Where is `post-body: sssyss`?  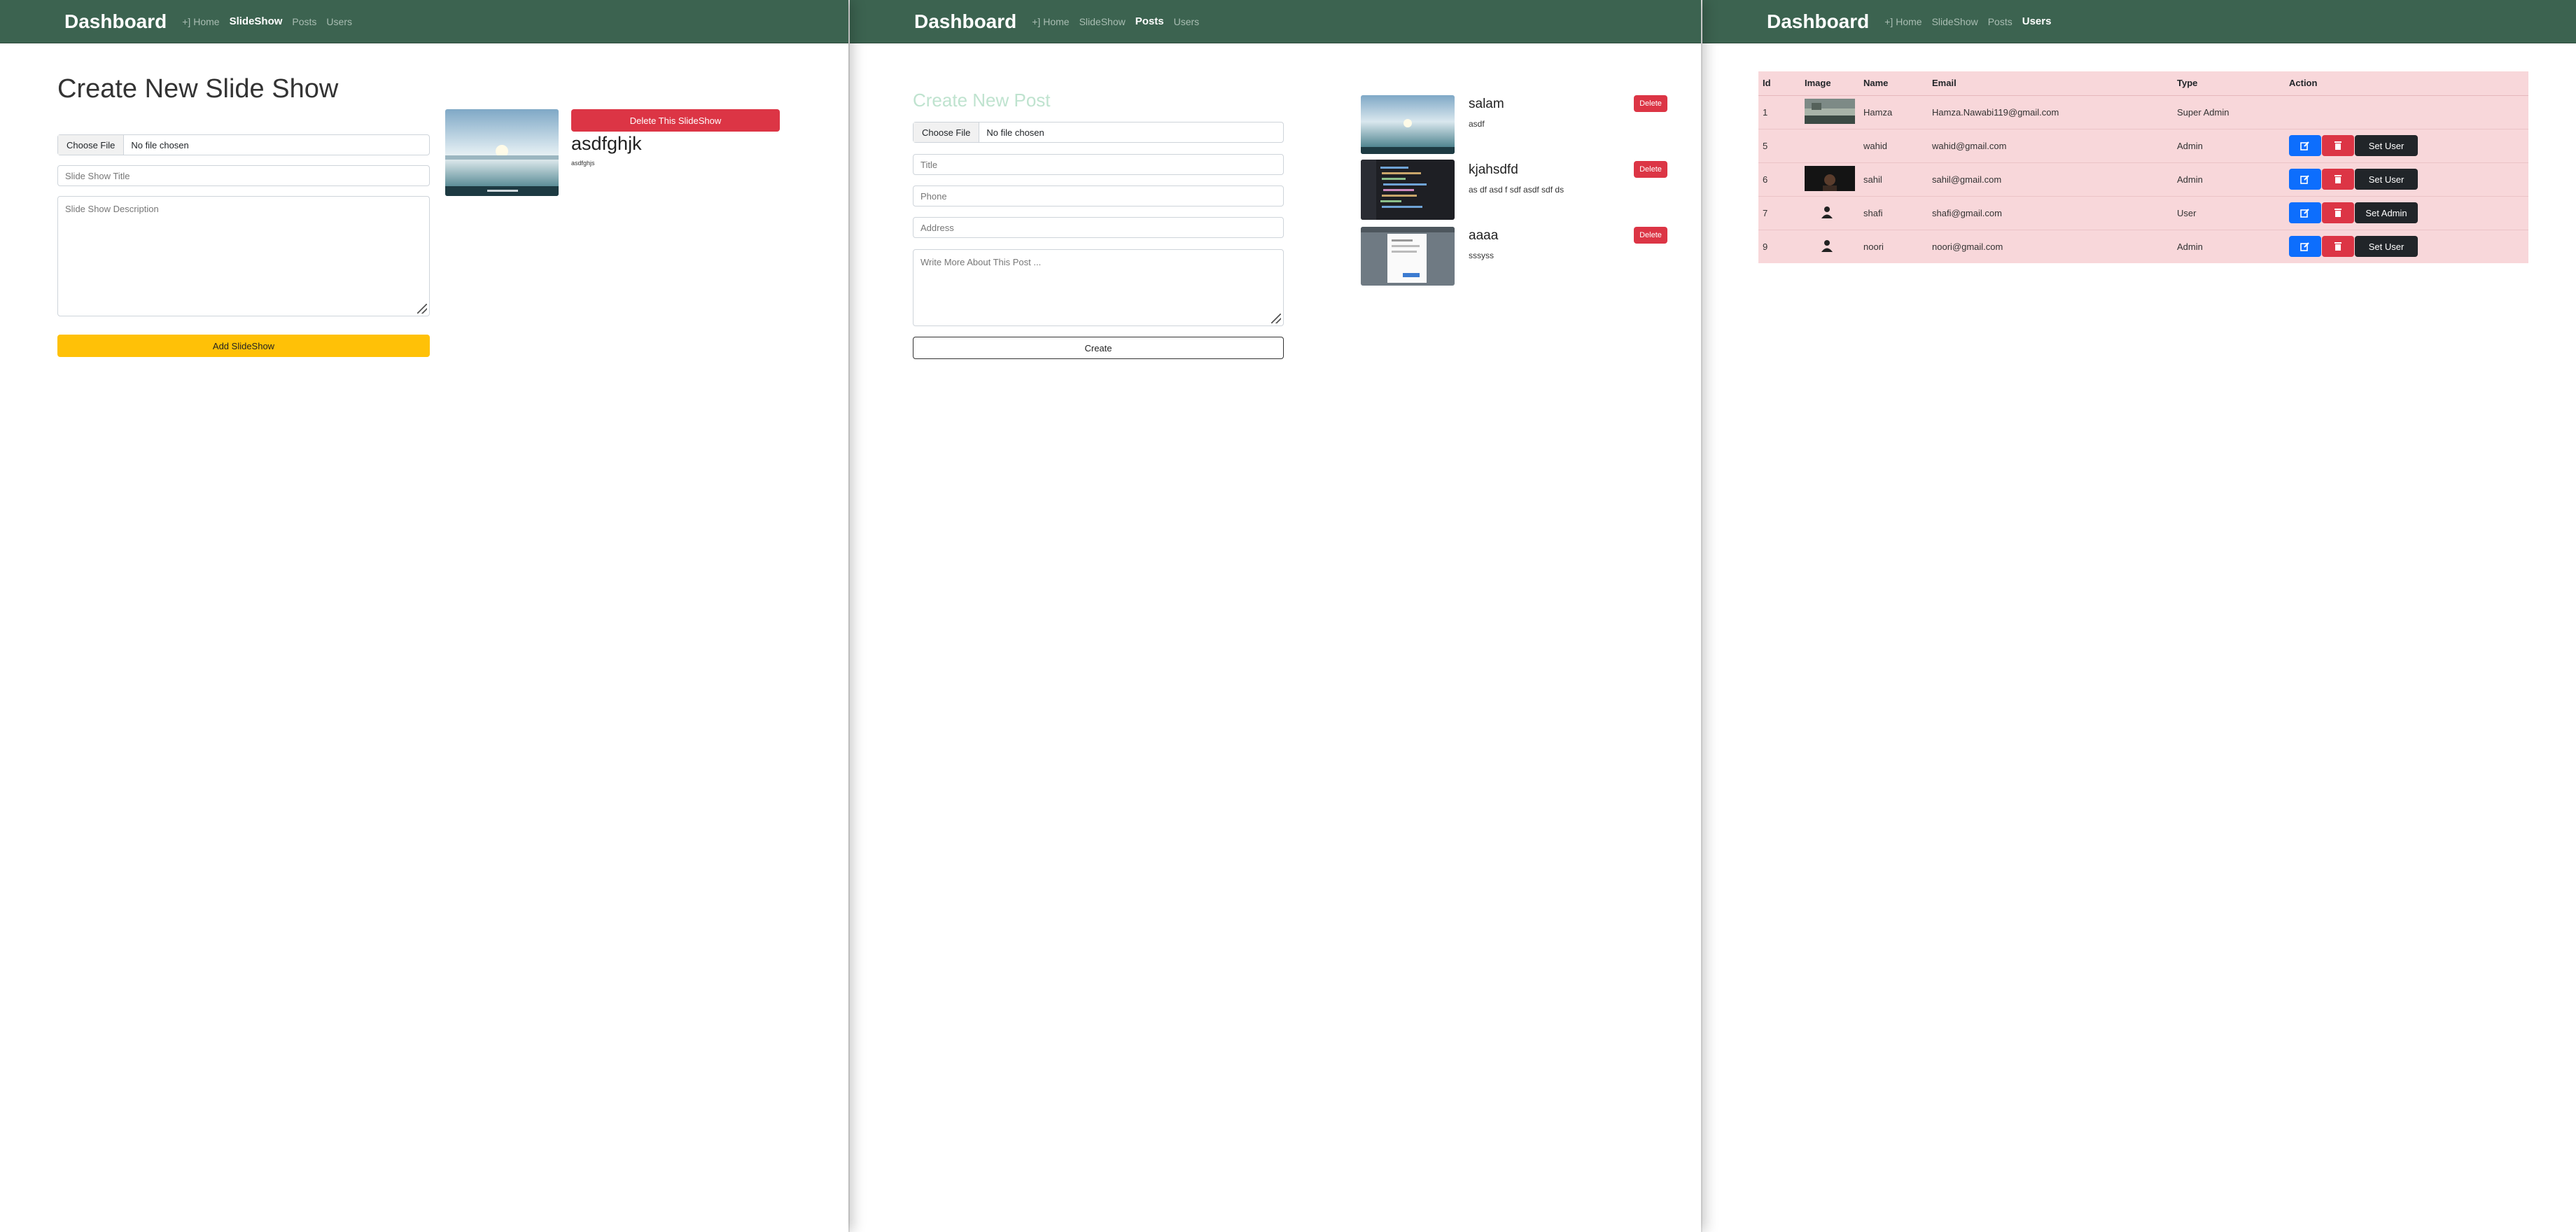
post-body: sssyss is located at coordinates (1481, 255).